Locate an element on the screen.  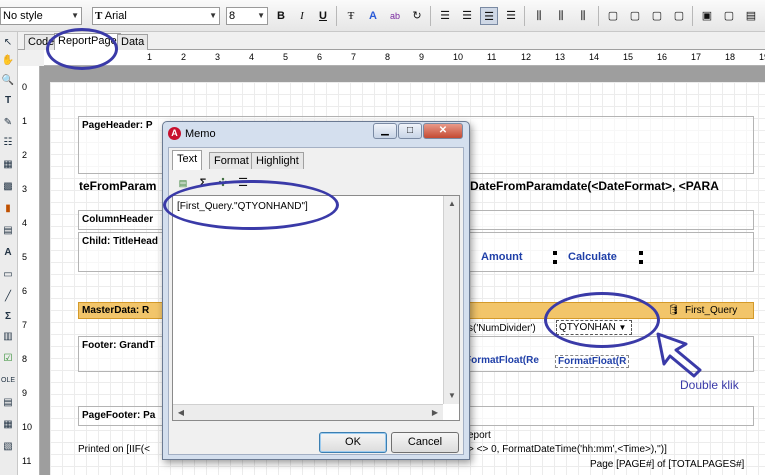
frame-right-icon: ▢ is located at coordinates (679, 16).